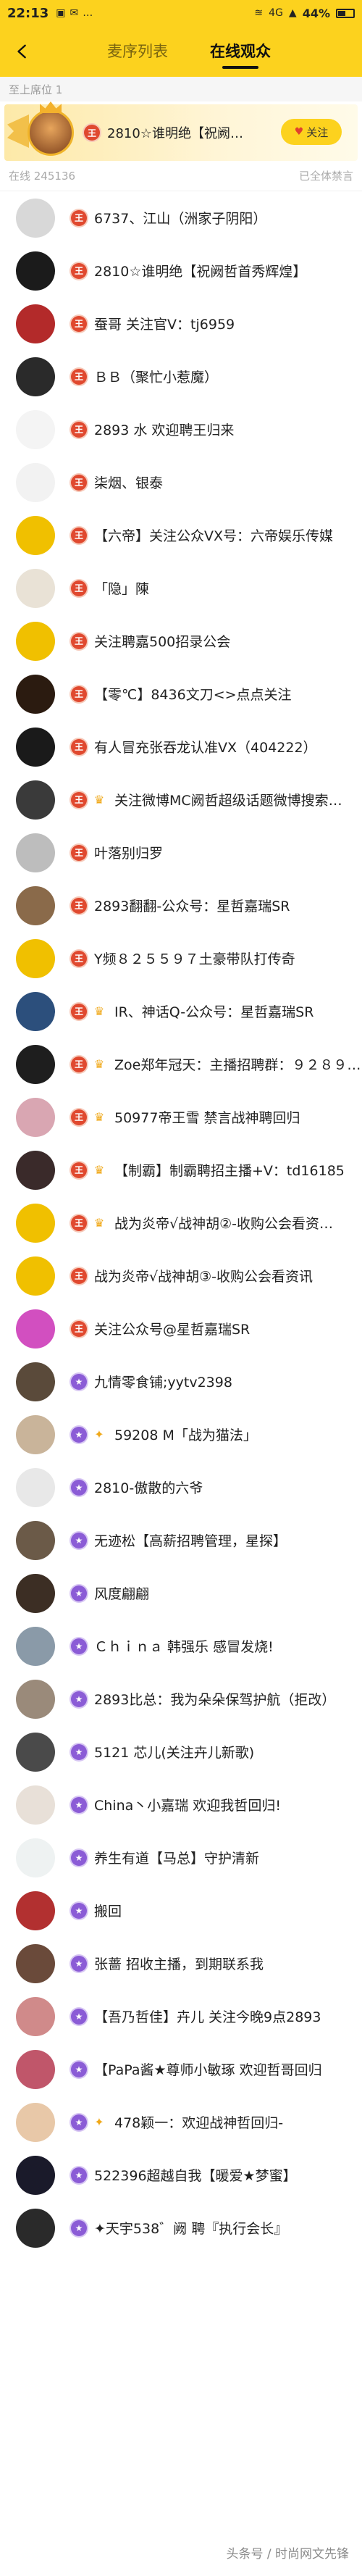 This screenshot has width=362, height=2576. What do you see at coordinates (181, 588) in the screenshot?
I see `viewer-row: 王「隐」陳` at bounding box center [181, 588].